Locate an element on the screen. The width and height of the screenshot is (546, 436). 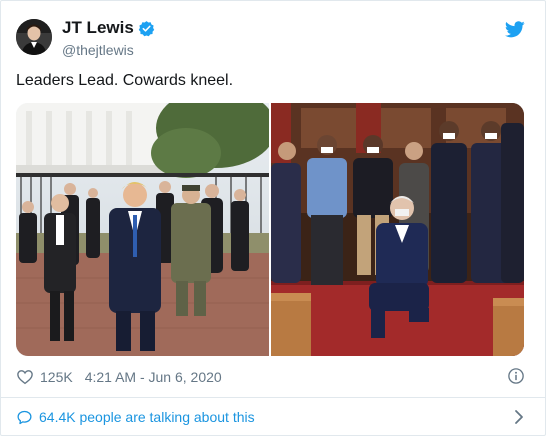
conversation-link: 64.4K people are talking about this is located at coordinates (270, 417).